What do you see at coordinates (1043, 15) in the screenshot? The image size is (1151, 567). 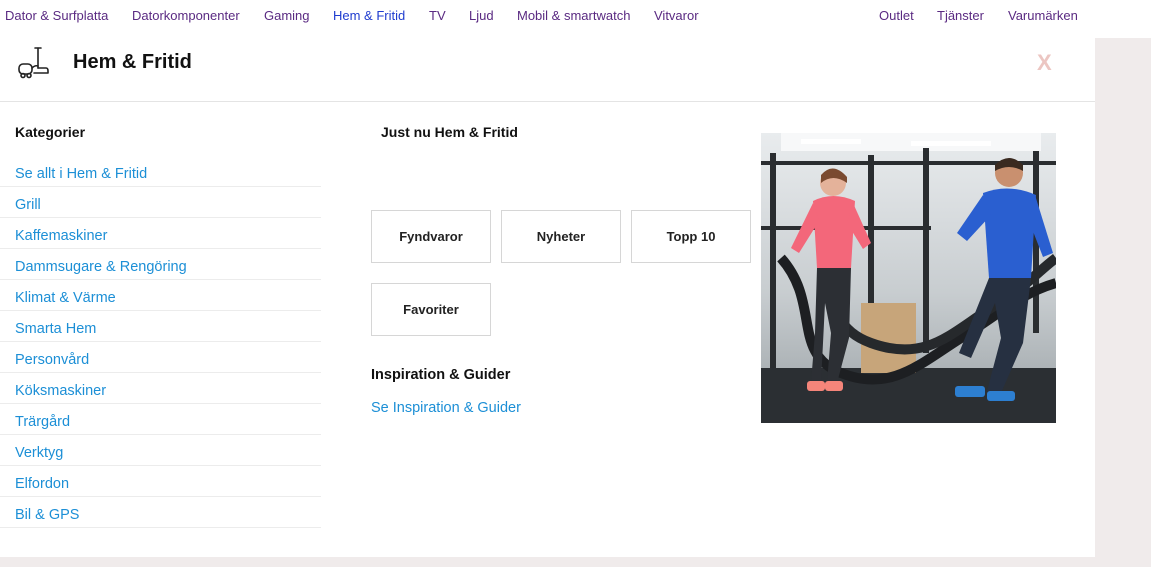 I see `nav-item-varumarken: Varumärken` at bounding box center [1043, 15].